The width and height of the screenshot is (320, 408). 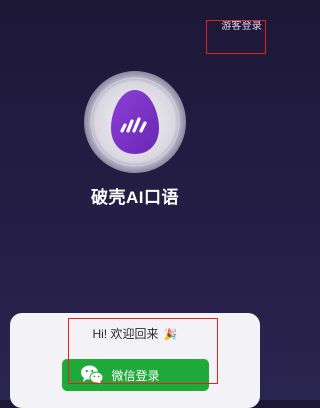 I want to click on app-logo, so click(x=135, y=122).